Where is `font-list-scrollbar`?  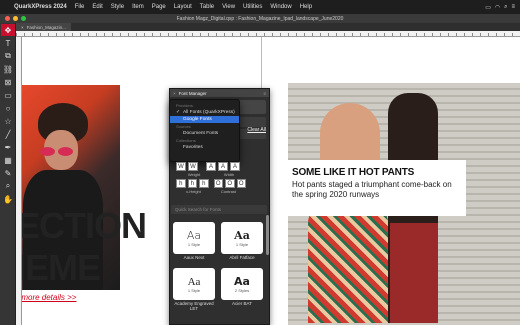
font-list-scrollbar is located at coordinates (267, 235).